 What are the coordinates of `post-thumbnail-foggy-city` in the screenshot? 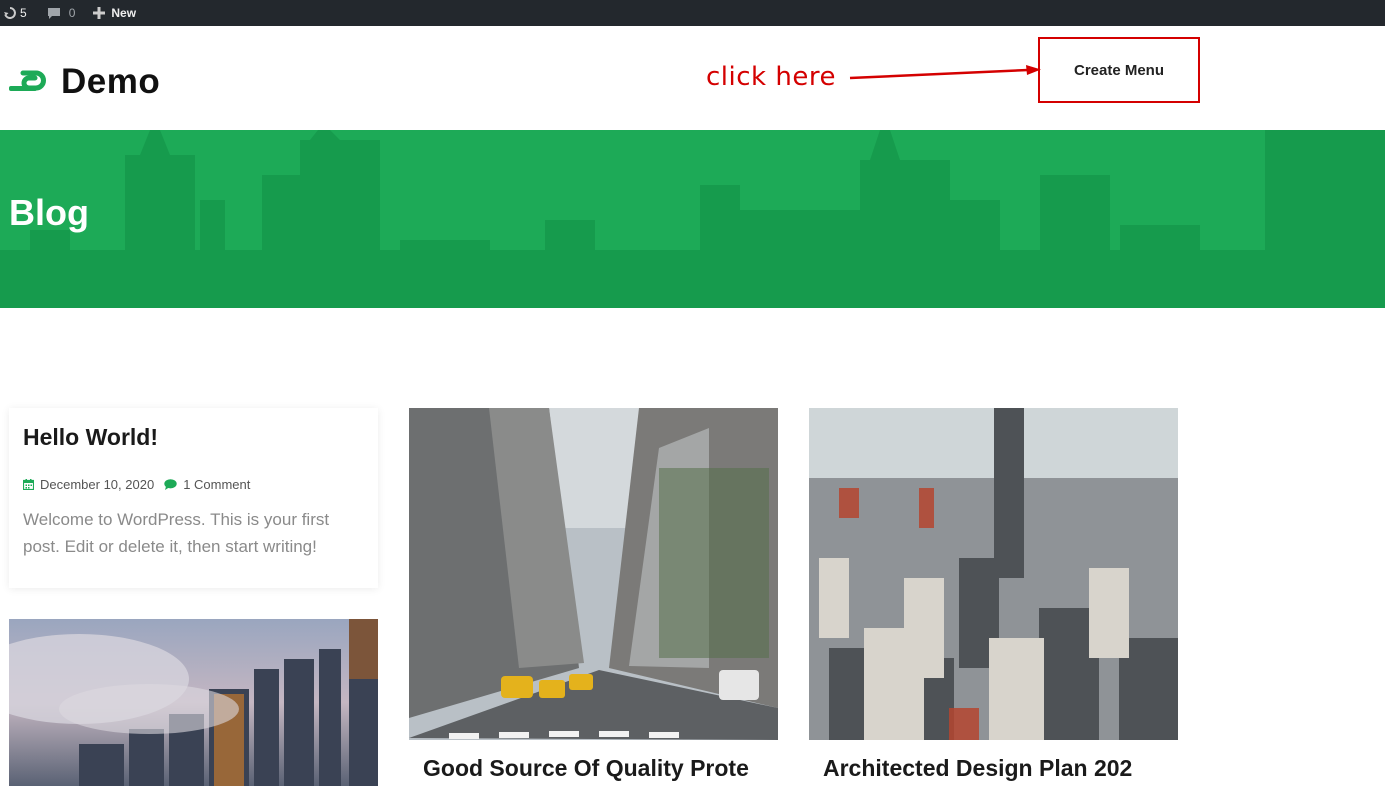 It's located at (193, 702).